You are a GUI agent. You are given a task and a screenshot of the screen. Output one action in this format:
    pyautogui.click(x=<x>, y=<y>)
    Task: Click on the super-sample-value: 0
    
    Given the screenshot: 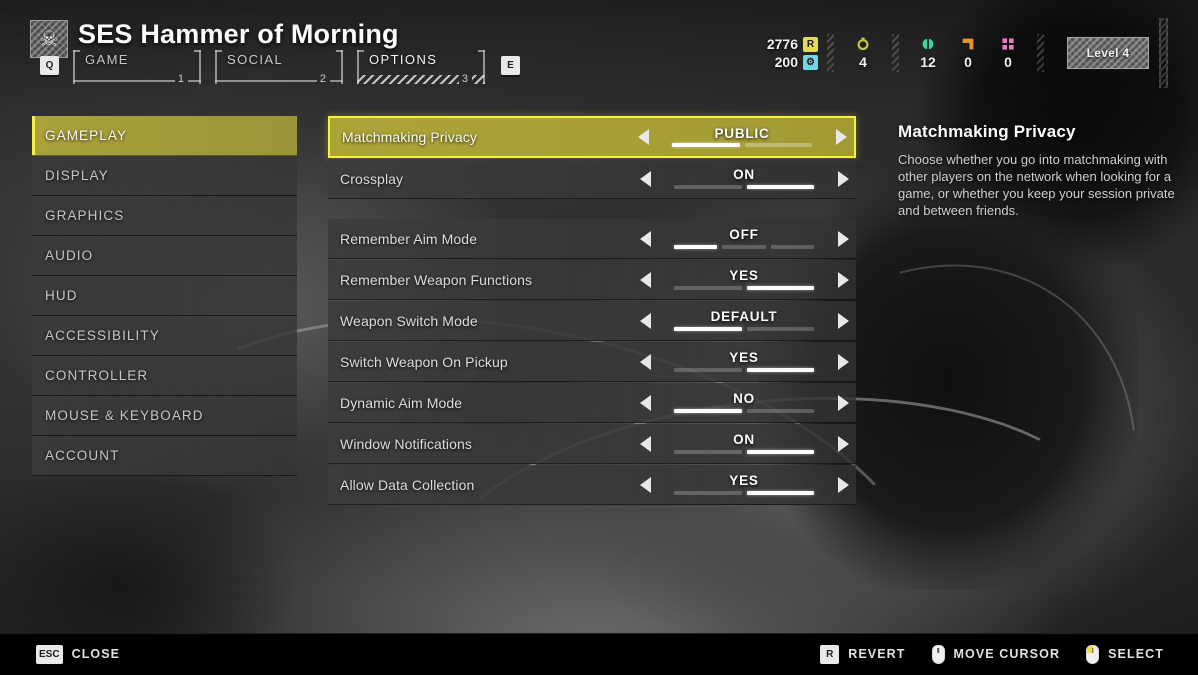 What is the action you would take?
    pyautogui.click(x=968, y=62)
    